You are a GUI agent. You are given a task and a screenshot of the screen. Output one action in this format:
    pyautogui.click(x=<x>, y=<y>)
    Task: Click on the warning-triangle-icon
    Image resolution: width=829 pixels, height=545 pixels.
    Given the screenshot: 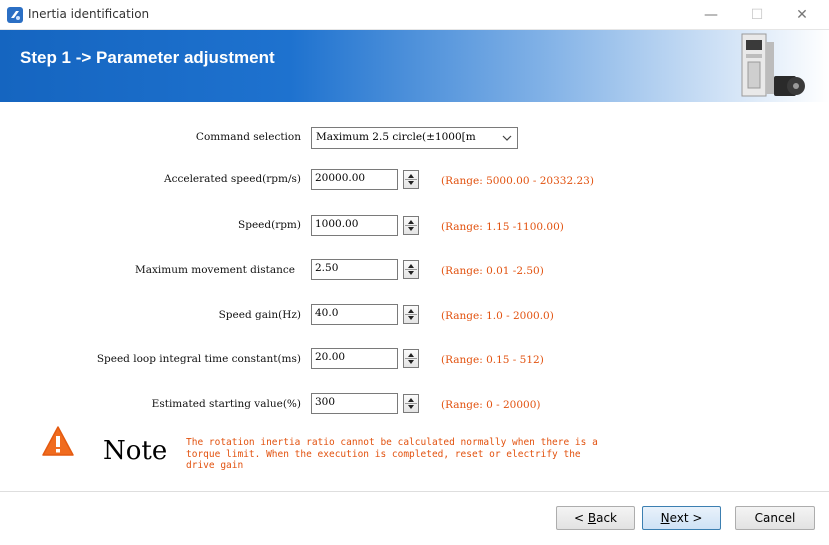 What is the action you would take?
    pyautogui.click(x=58, y=441)
    